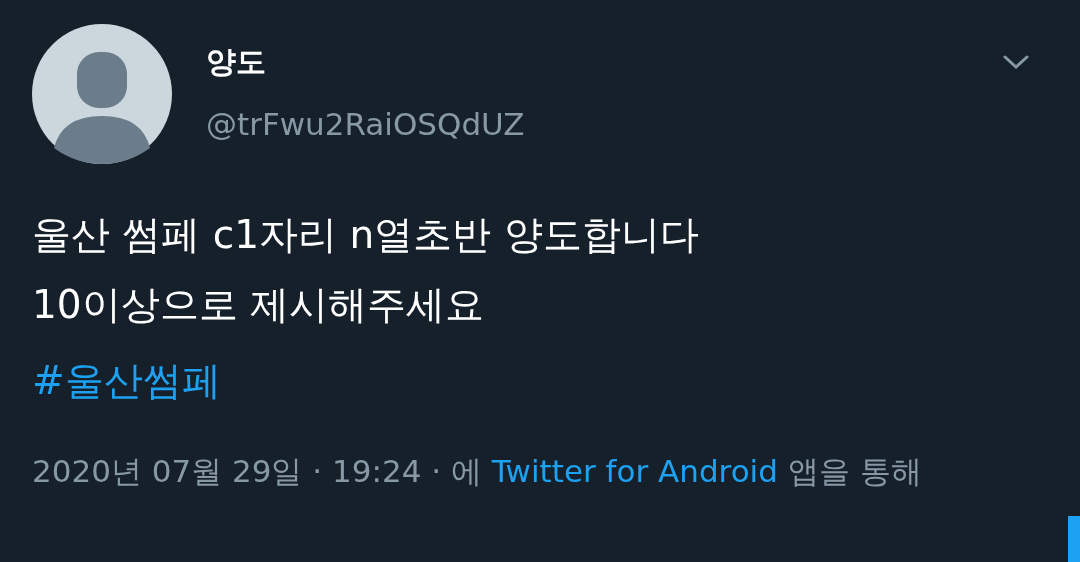 Image resolution: width=1080 pixels, height=562 pixels. I want to click on chevron-down-icon, so click(1016, 62).